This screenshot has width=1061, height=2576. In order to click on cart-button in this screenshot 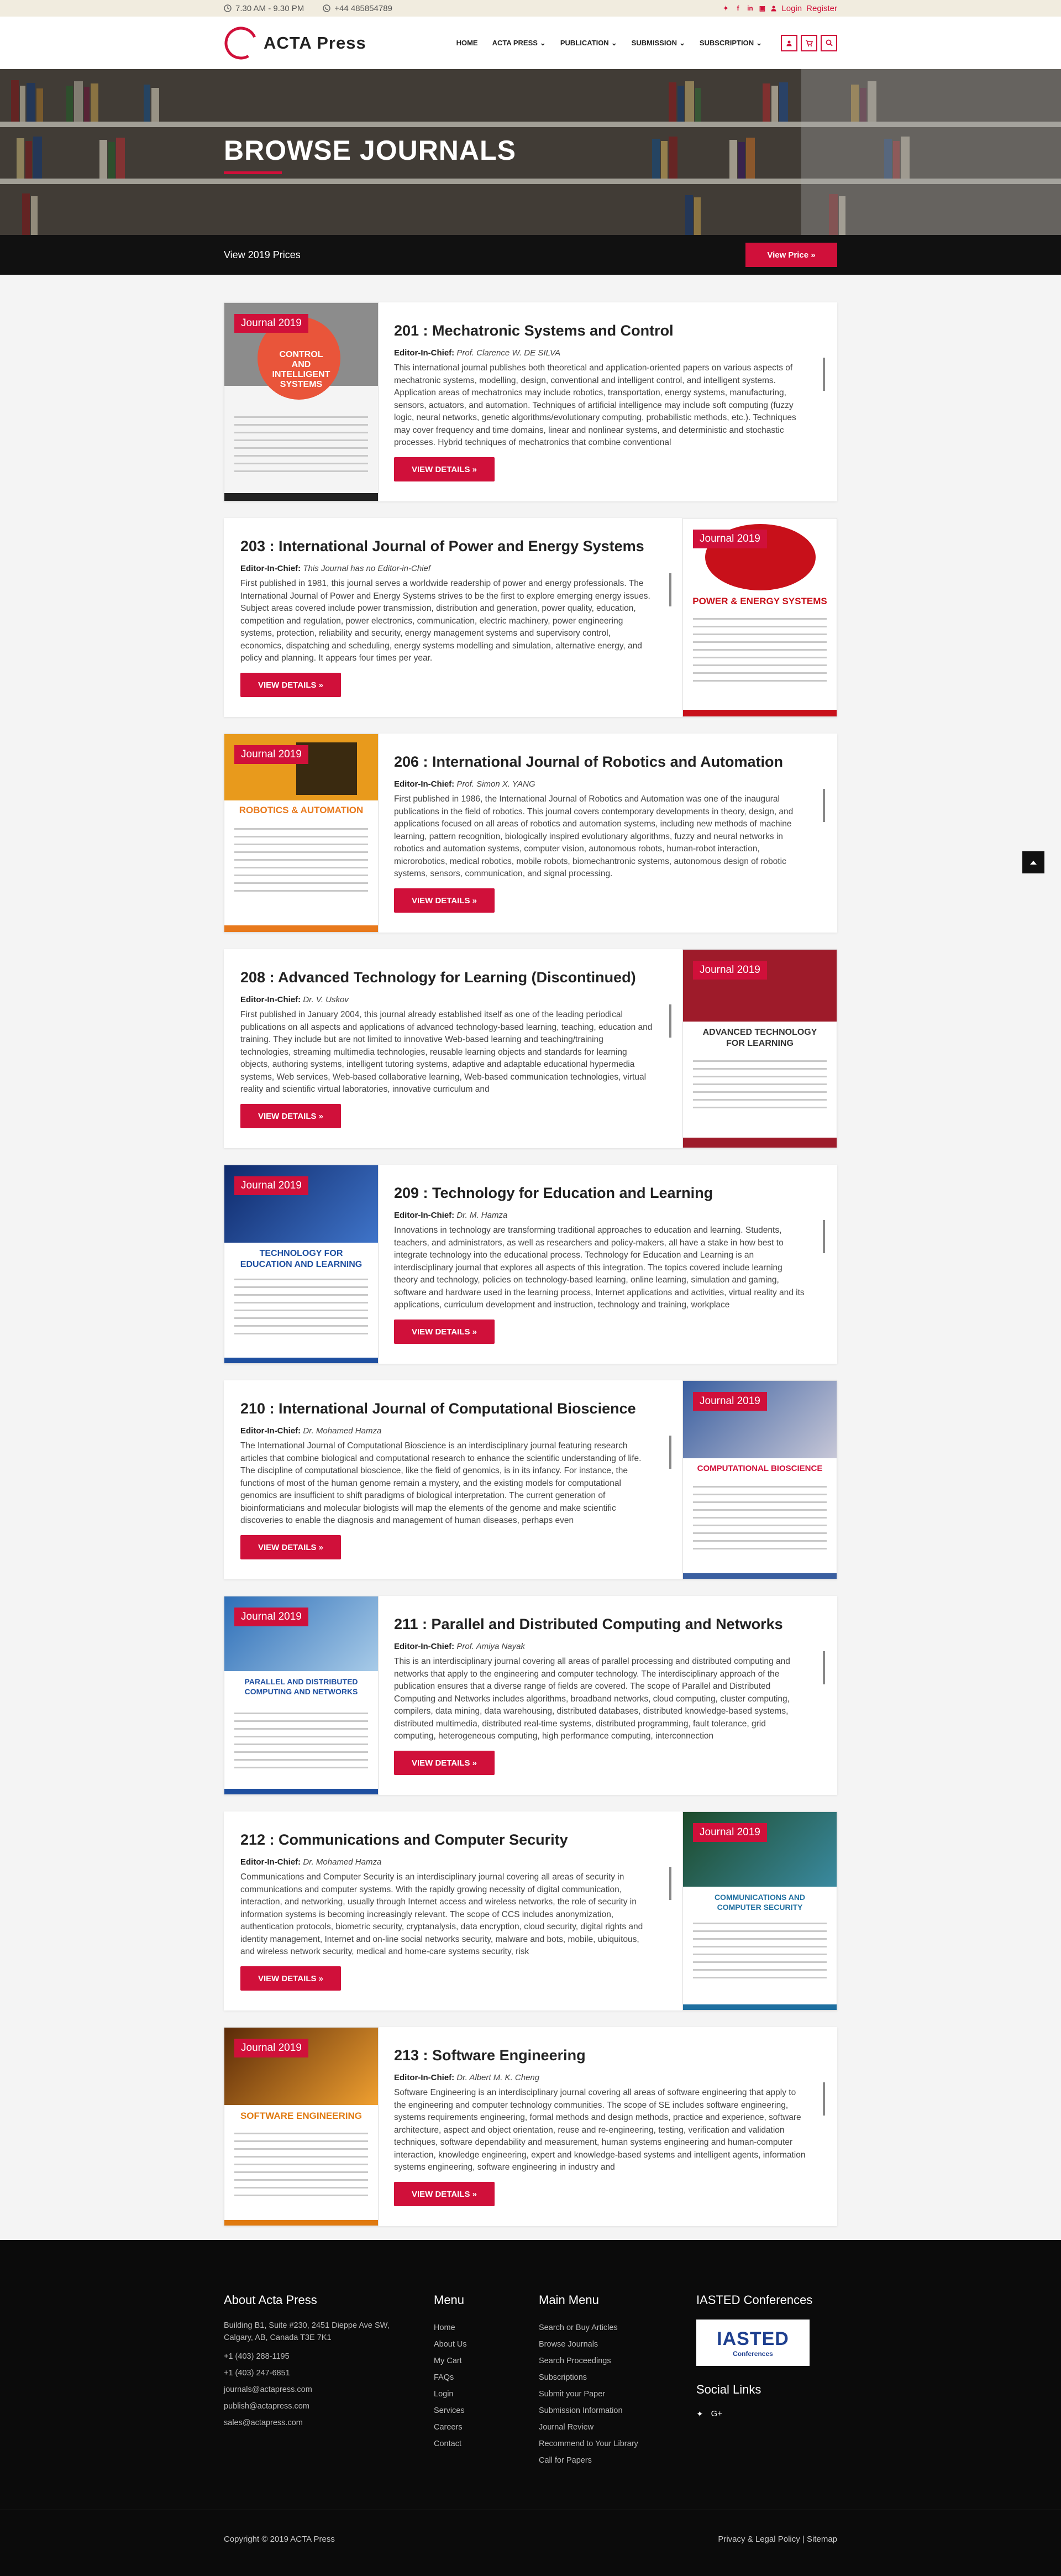, I will do `click(809, 42)`.